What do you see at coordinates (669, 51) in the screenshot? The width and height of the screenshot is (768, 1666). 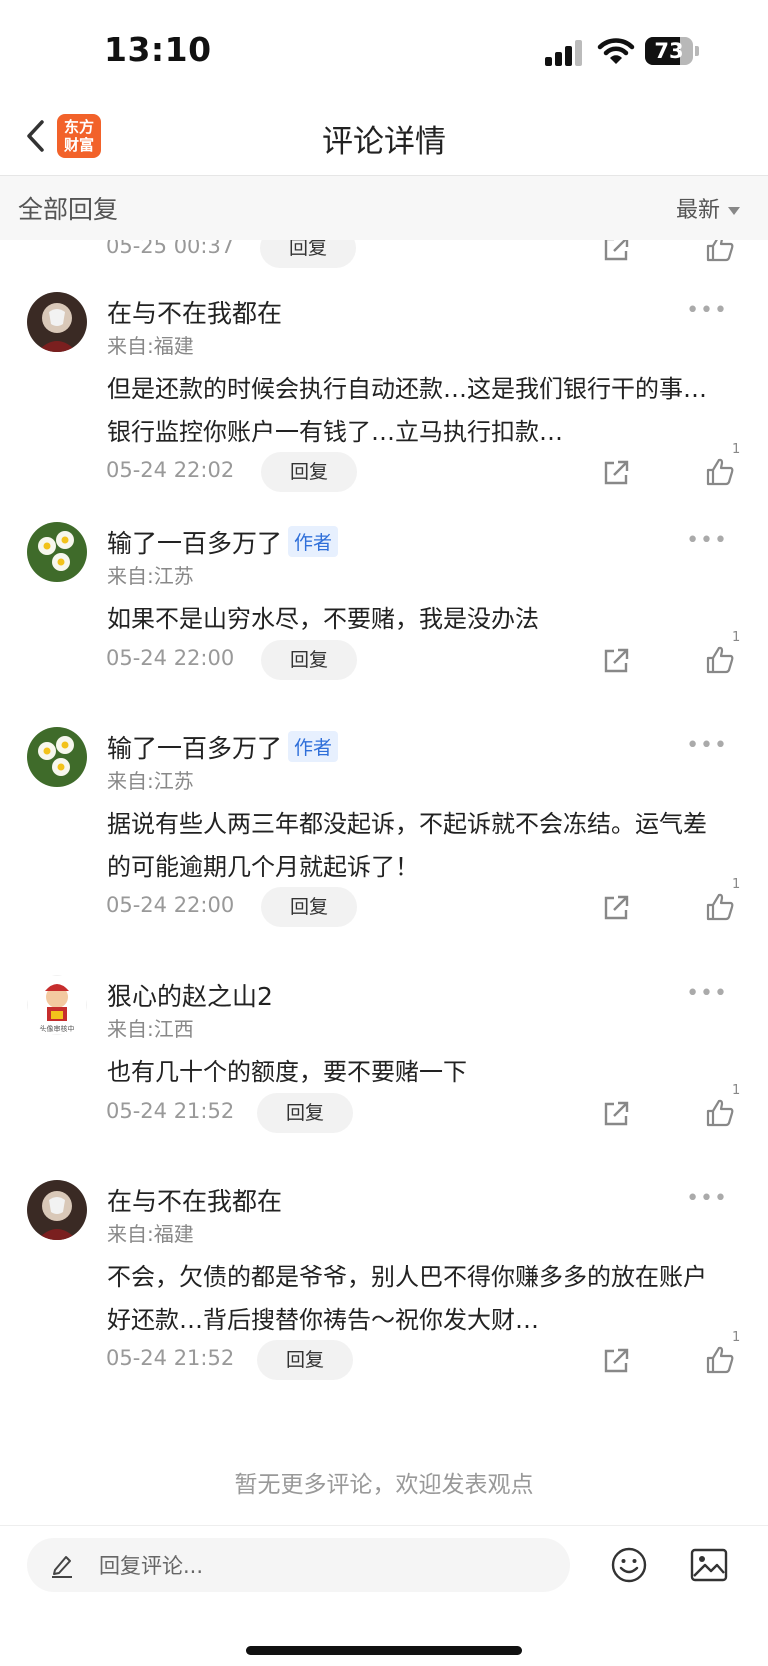 I see `battery-level-text: 73` at bounding box center [669, 51].